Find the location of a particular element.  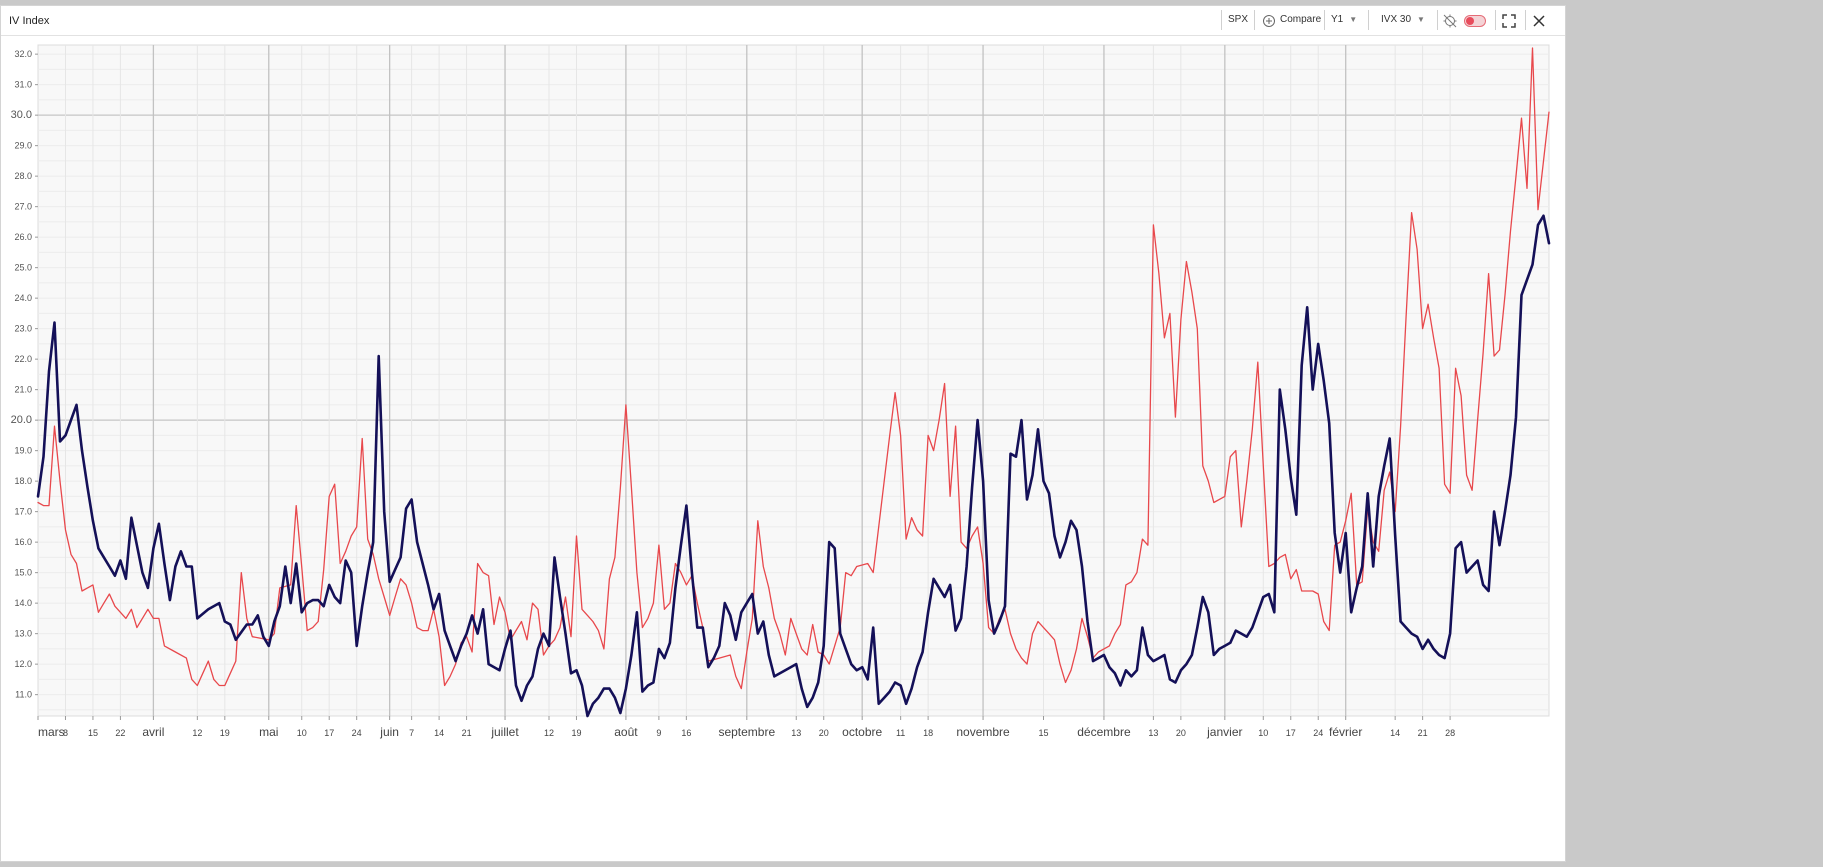

x-tick-label: août is located at coordinates (626, 732).